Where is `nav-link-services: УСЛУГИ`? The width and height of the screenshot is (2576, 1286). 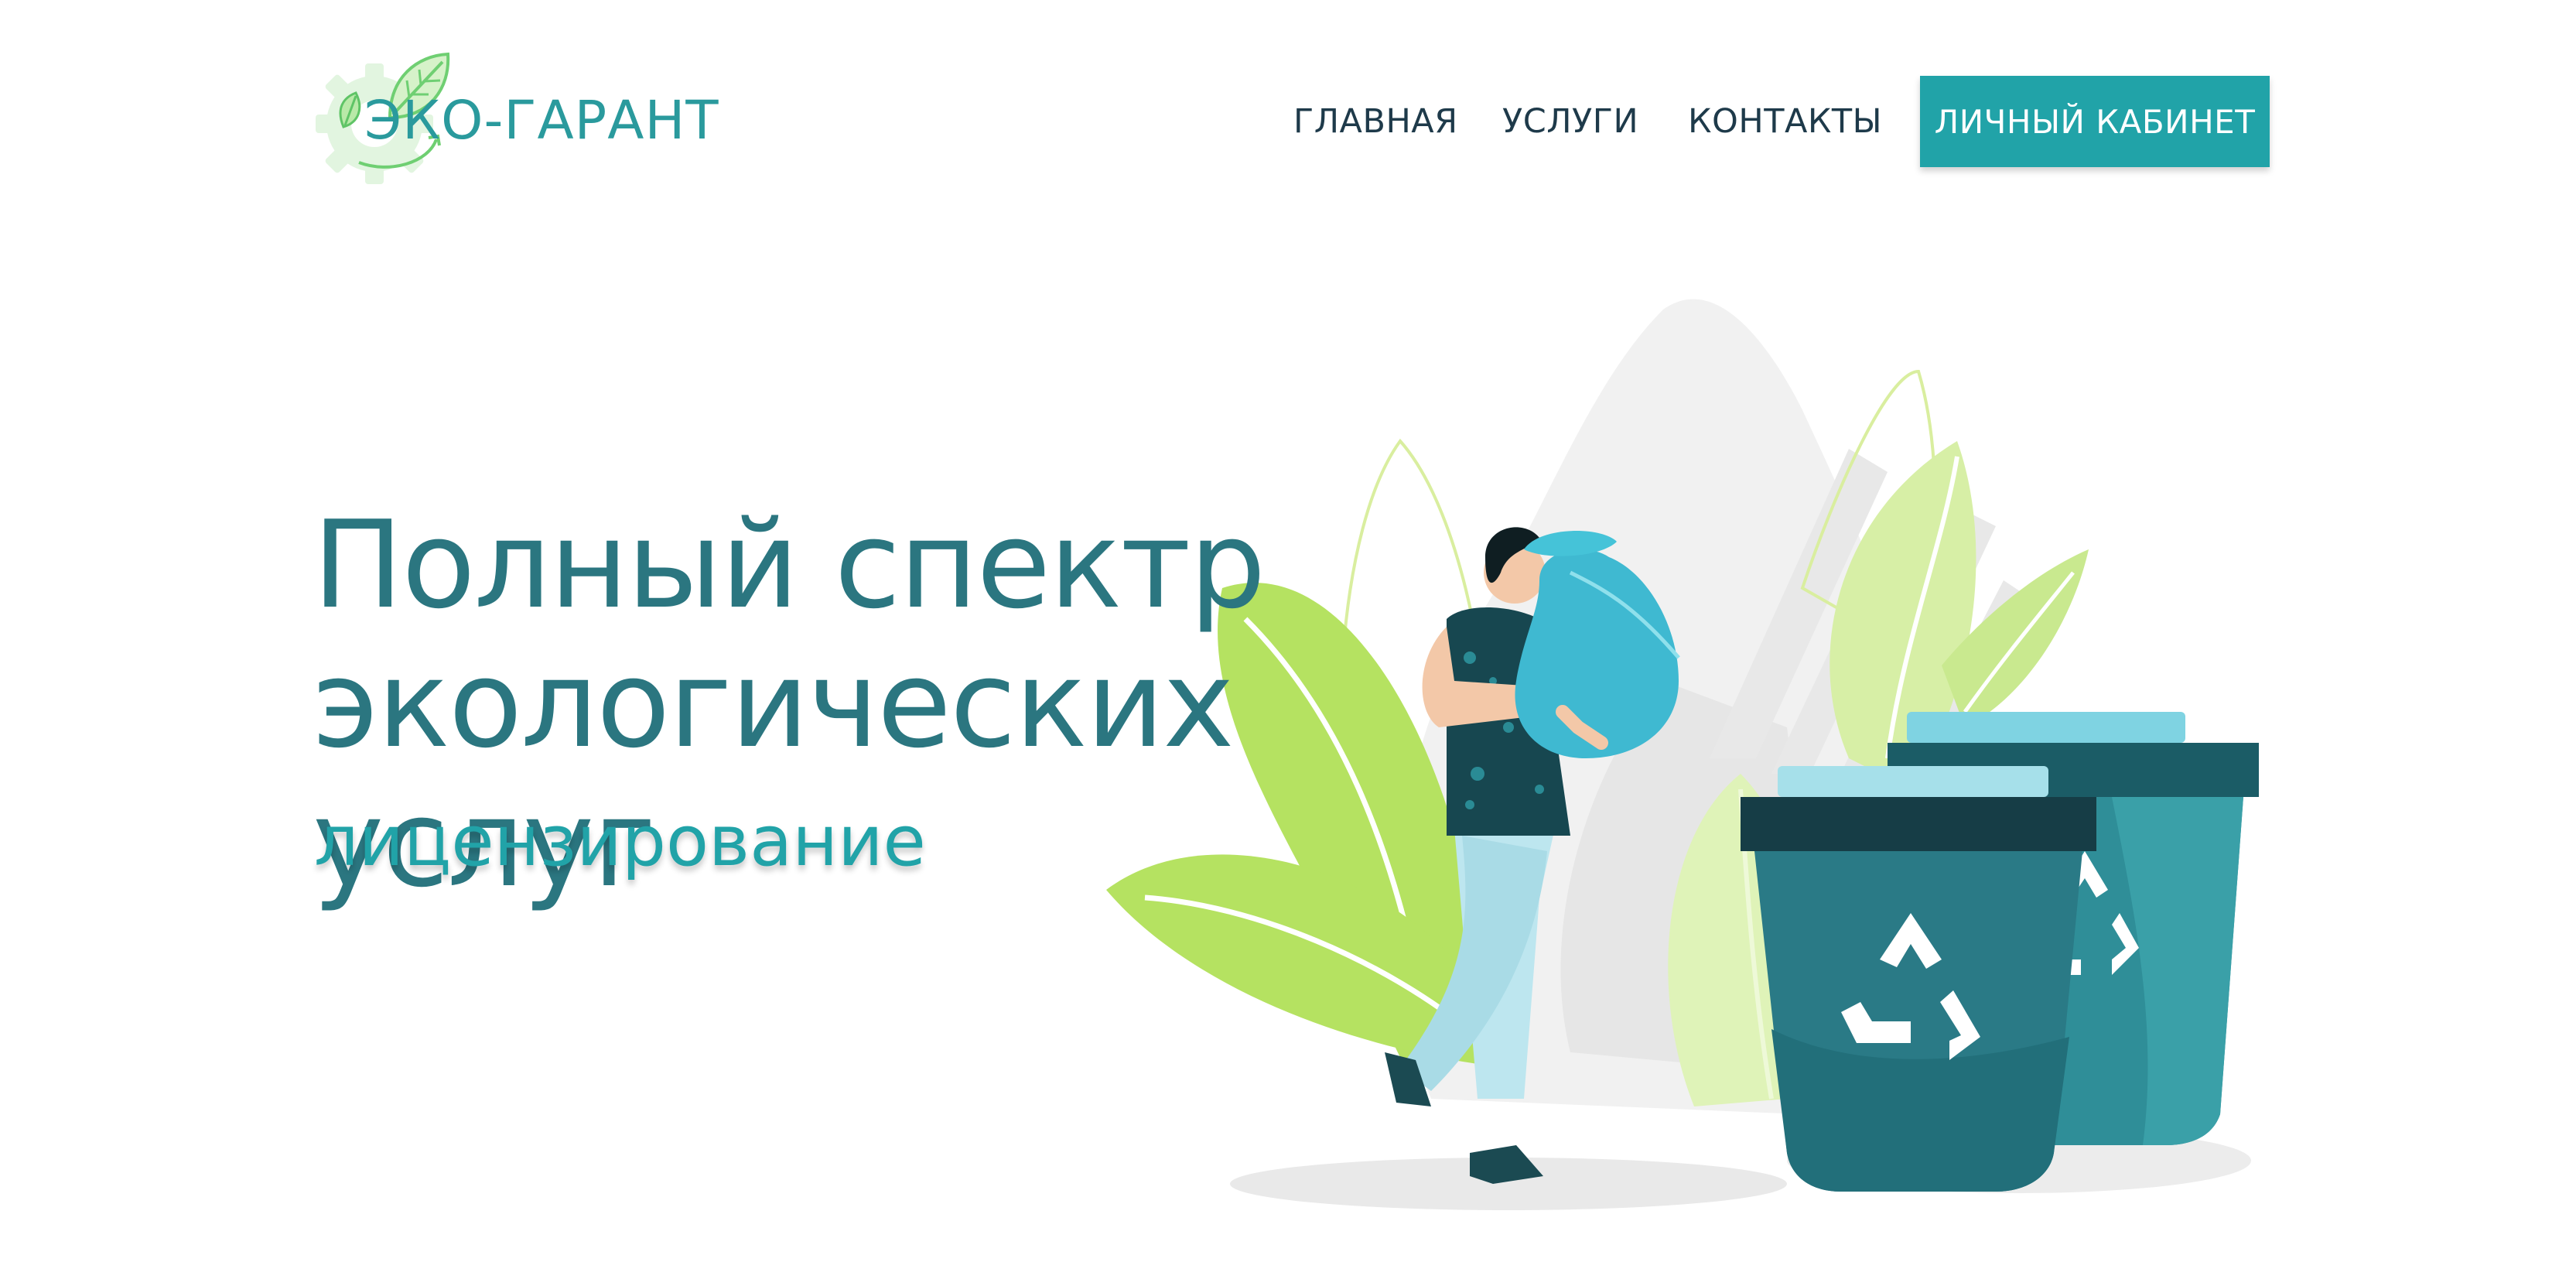
nav-link-services: УСЛУГИ is located at coordinates (1570, 121).